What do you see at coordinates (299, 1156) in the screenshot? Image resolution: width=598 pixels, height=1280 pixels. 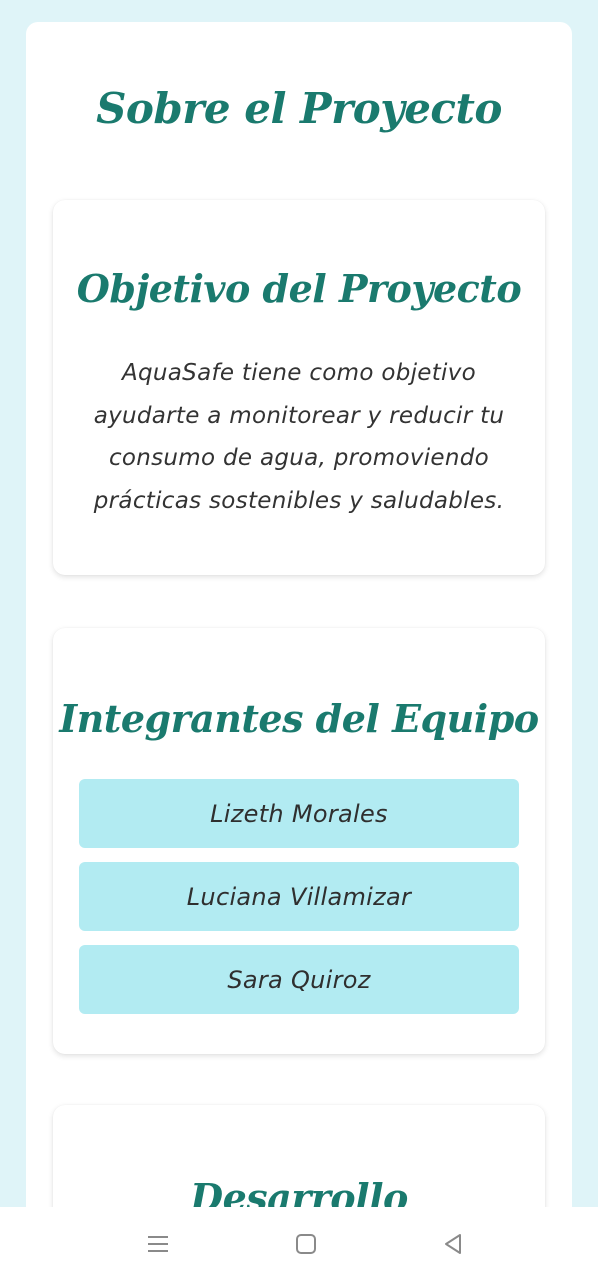 I see `development-card: Desarrollo` at bounding box center [299, 1156].